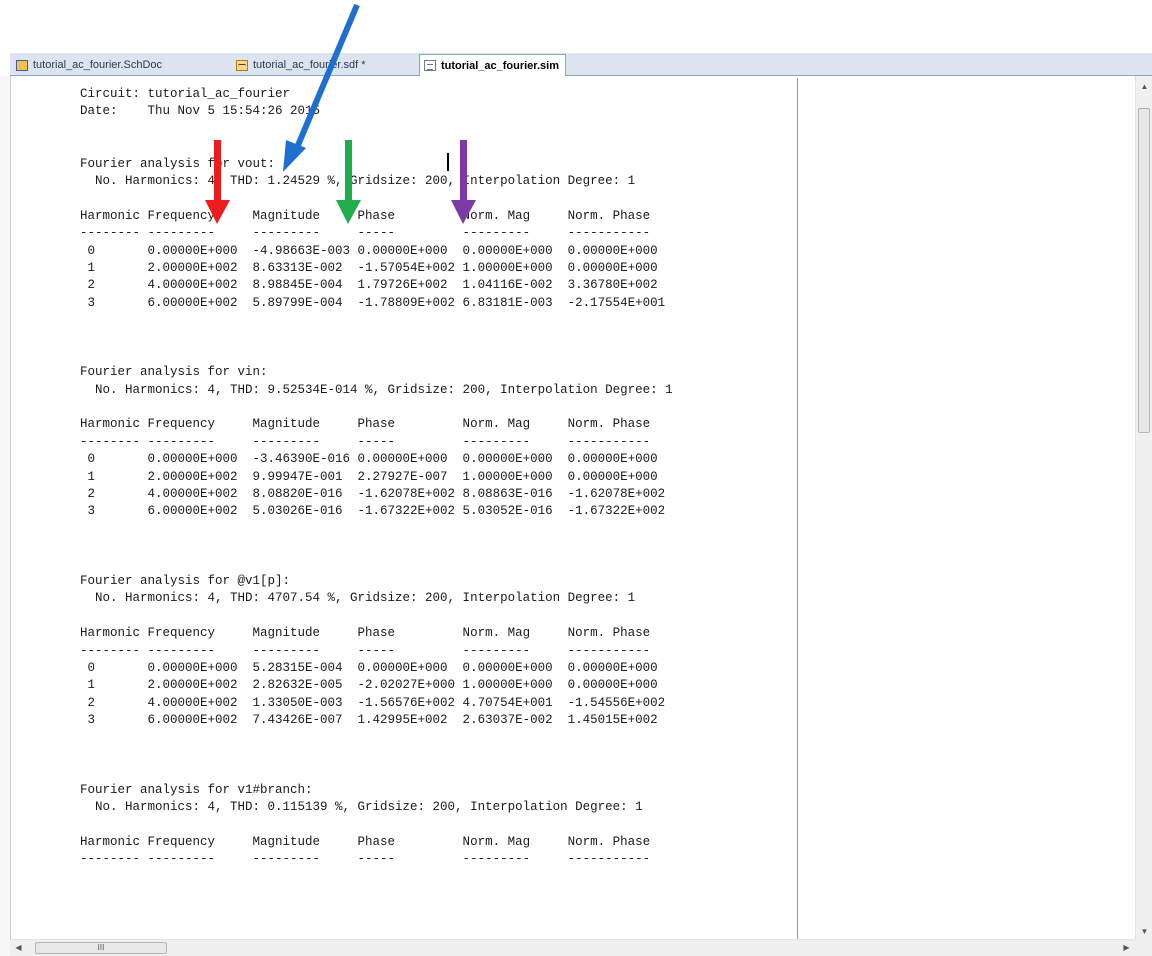 The width and height of the screenshot is (1152, 956). What do you see at coordinates (1143, 508) in the screenshot?
I see `vertical-scrollbar: ▲ ▼` at bounding box center [1143, 508].